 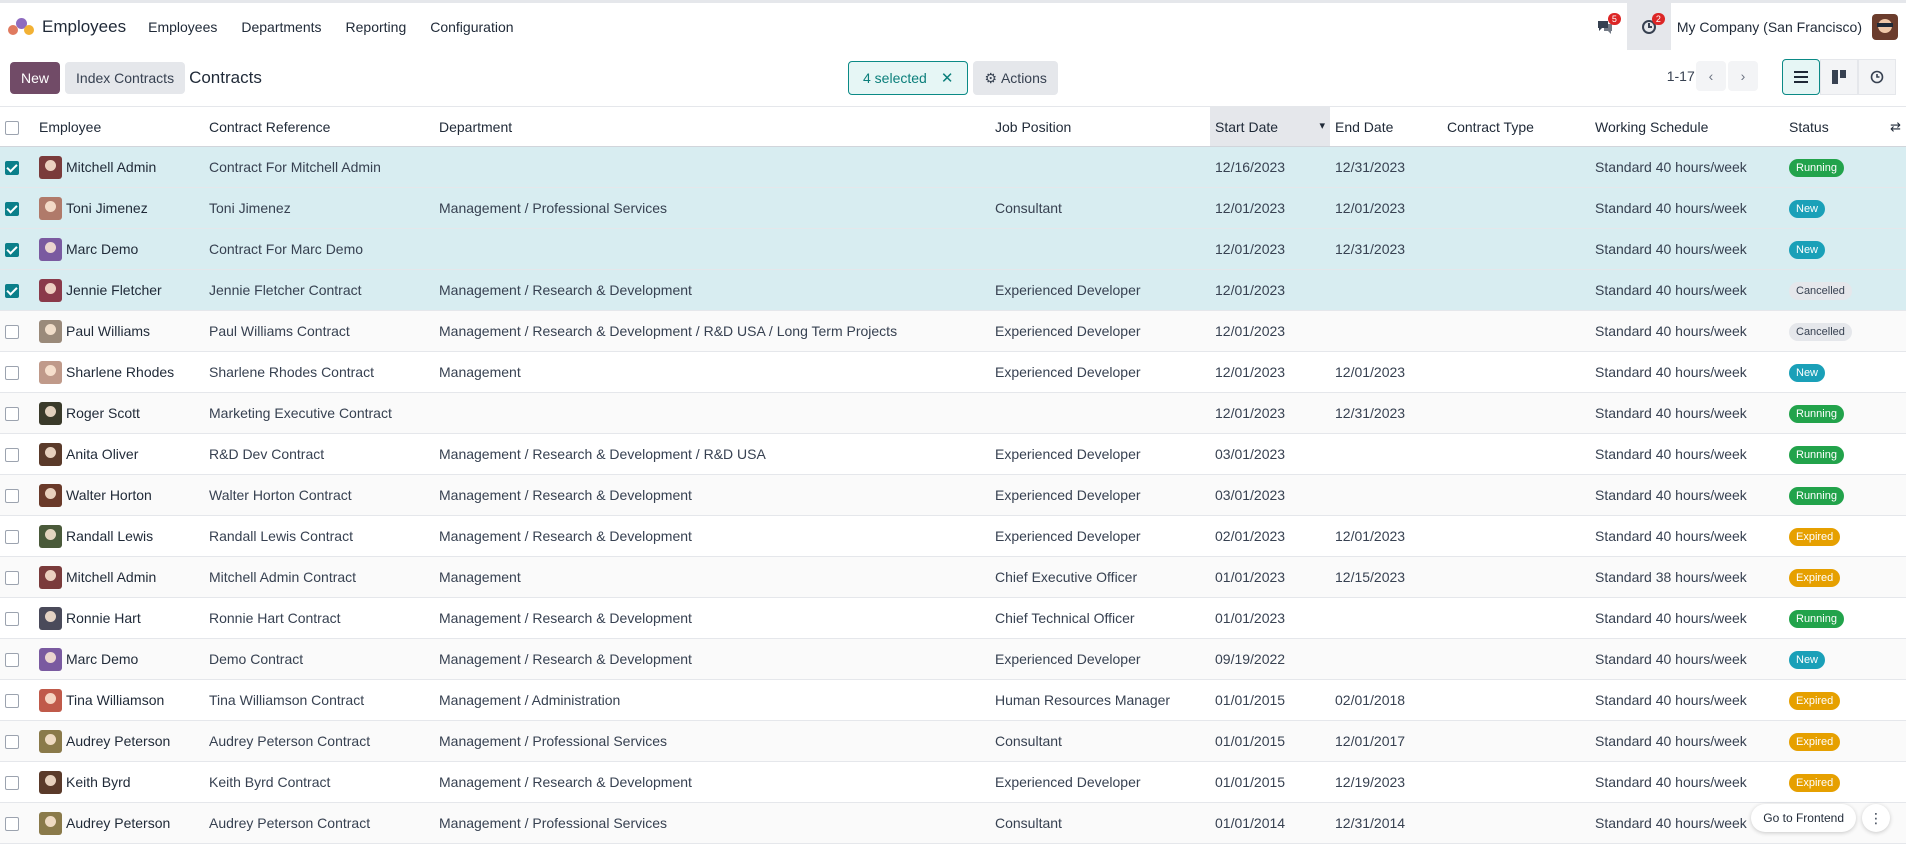 I want to click on job-position-cell: Chief Executive Officer, so click(x=1100, y=577).